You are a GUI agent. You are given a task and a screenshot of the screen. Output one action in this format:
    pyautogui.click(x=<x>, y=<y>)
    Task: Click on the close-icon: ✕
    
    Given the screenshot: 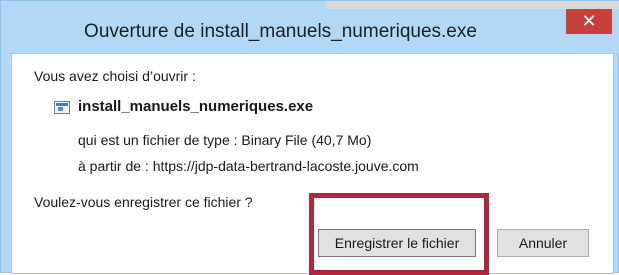 What is the action you would take?
    pyautogui.click(x=589, y=21)
    